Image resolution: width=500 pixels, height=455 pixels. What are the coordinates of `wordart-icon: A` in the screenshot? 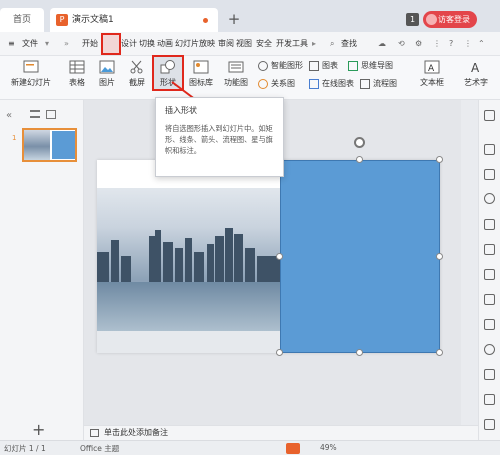 It's located at (475, 67).